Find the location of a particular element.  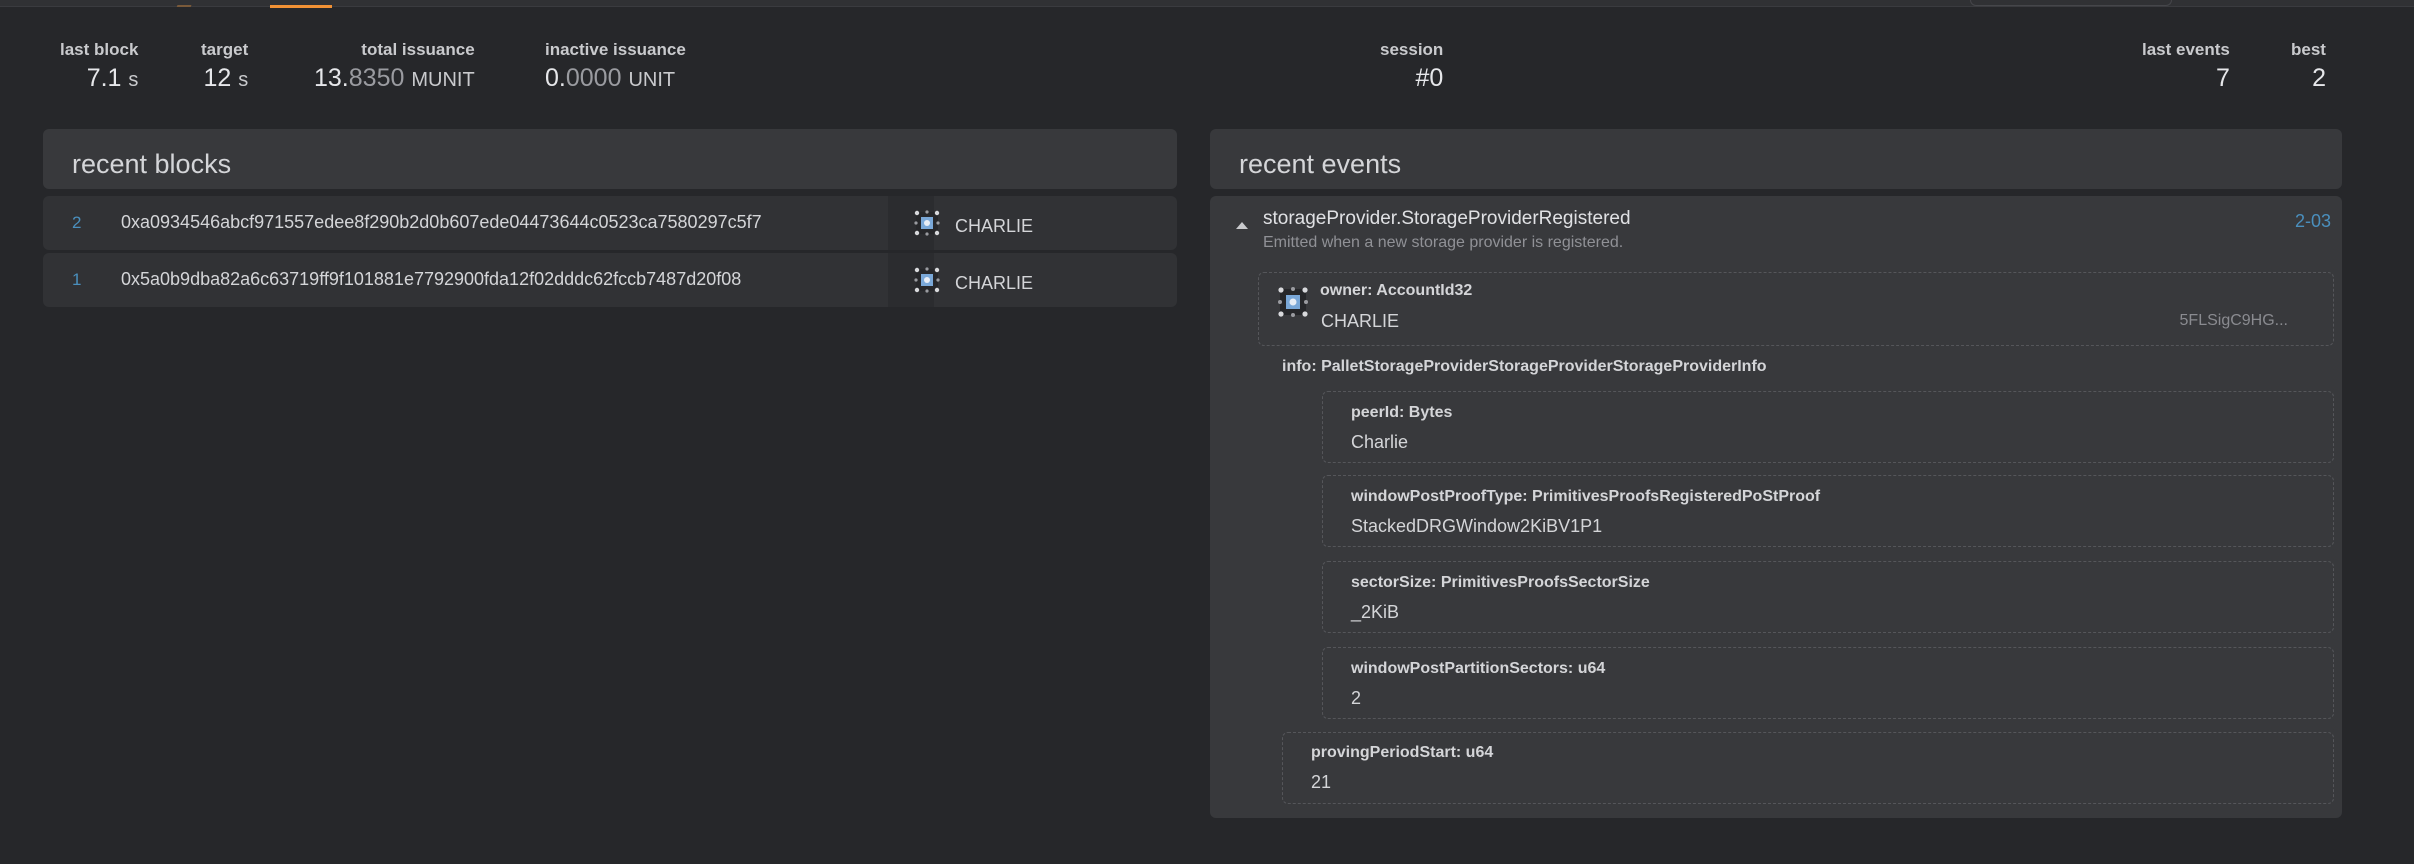

param-value: 2 is located at coordinates (1356, 698).